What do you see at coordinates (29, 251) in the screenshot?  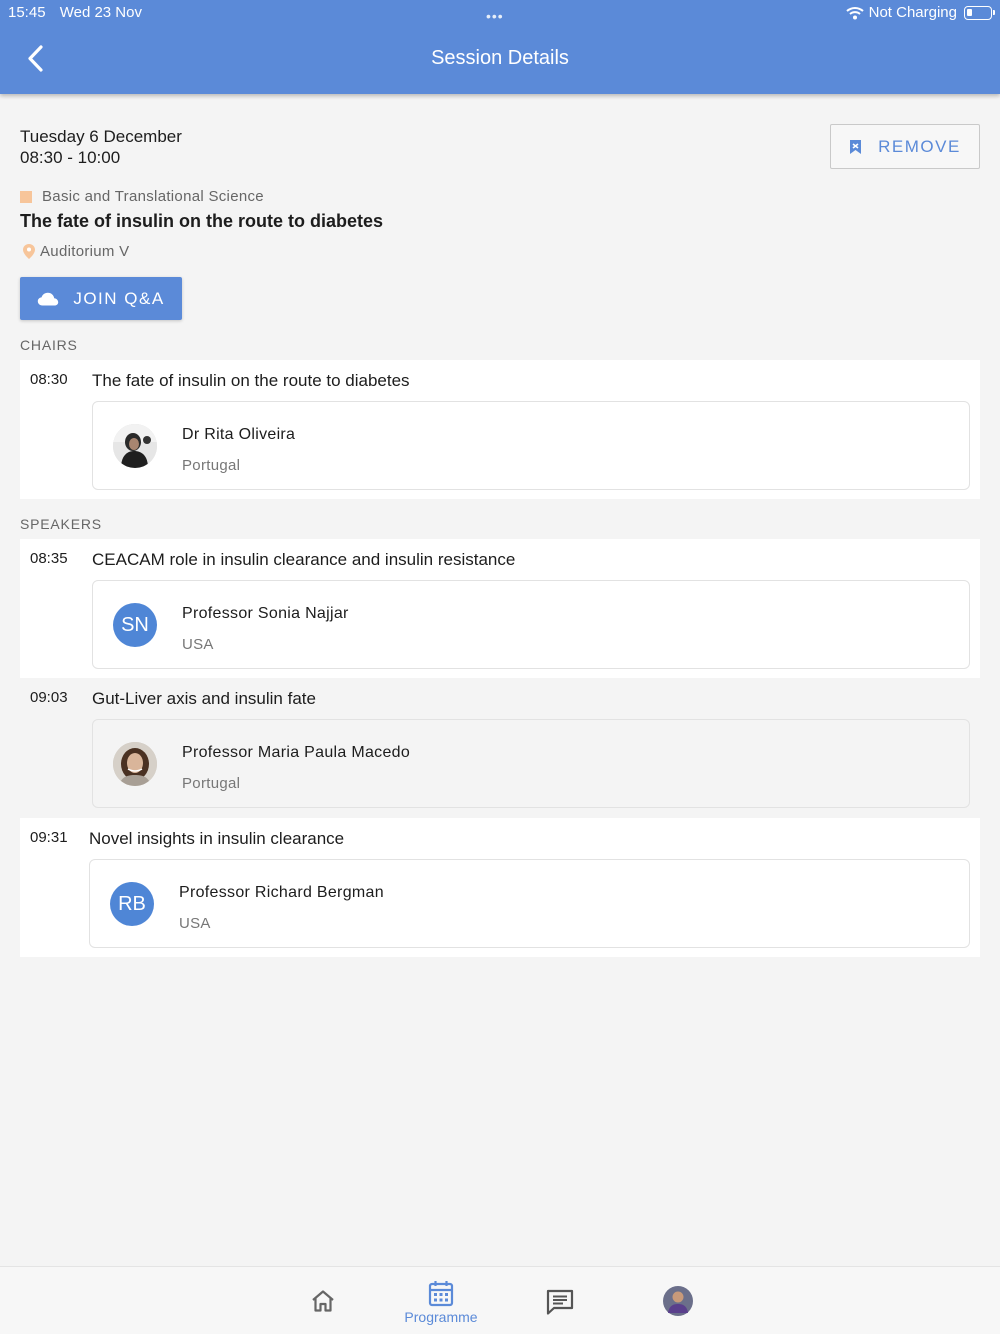 I see `location-pin-icon` at bounding box center [29, 251].